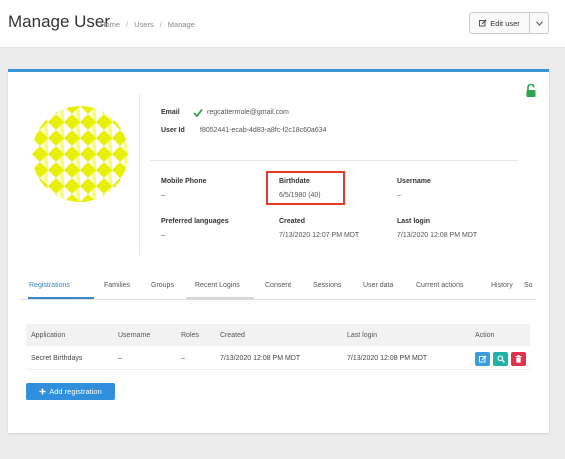 The height and width of the screenshot is (459, 565). Describe the element at coordinates (183, 358) in the screenshot. I see `cell-roles: –` at that location.